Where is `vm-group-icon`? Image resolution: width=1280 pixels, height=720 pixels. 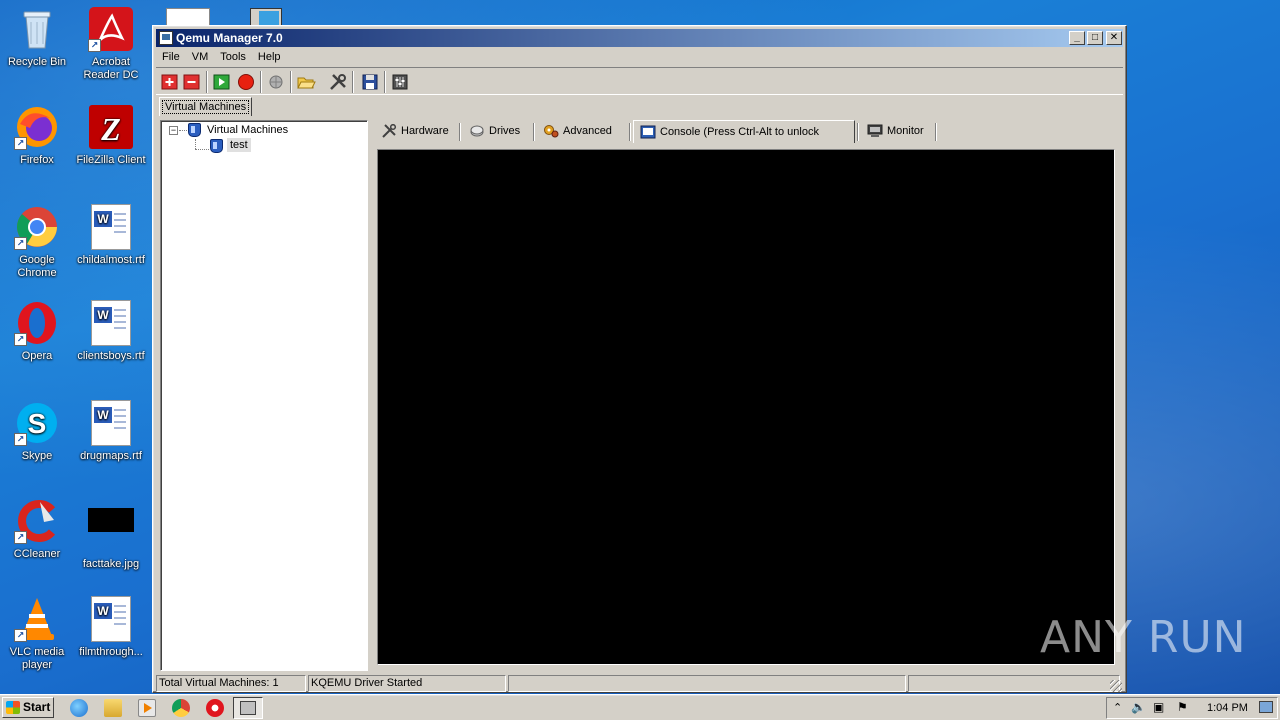 vm-group-icon is located at coordinates (194, 130).